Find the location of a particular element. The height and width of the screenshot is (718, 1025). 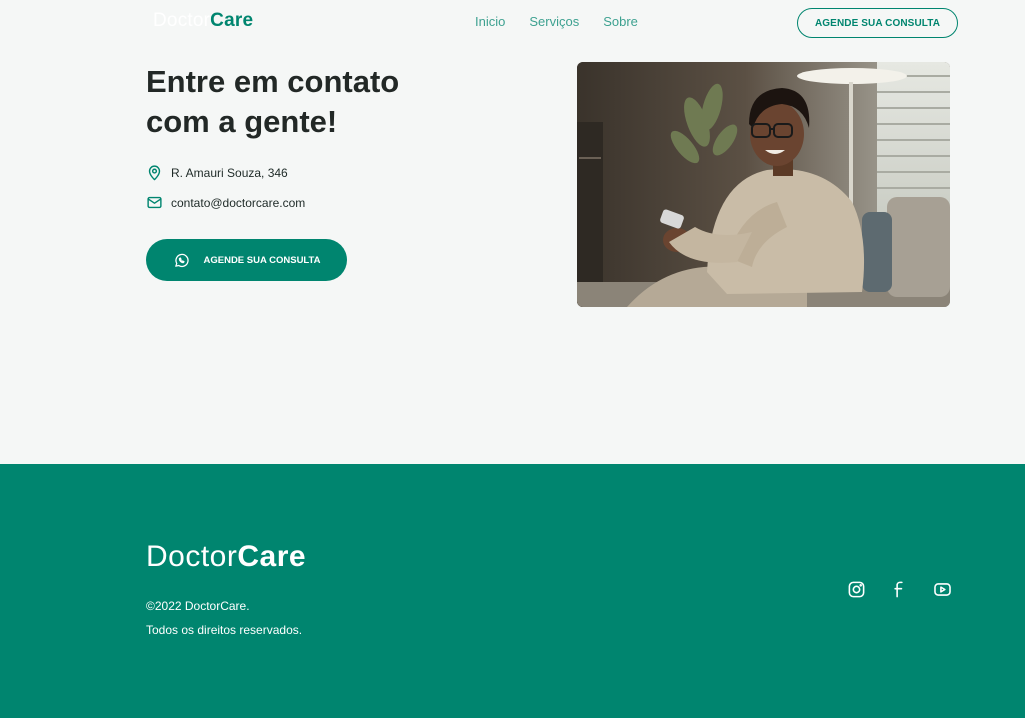

copyright-text: ©2022 DoctorCare. is located at coordinates (198, 606).